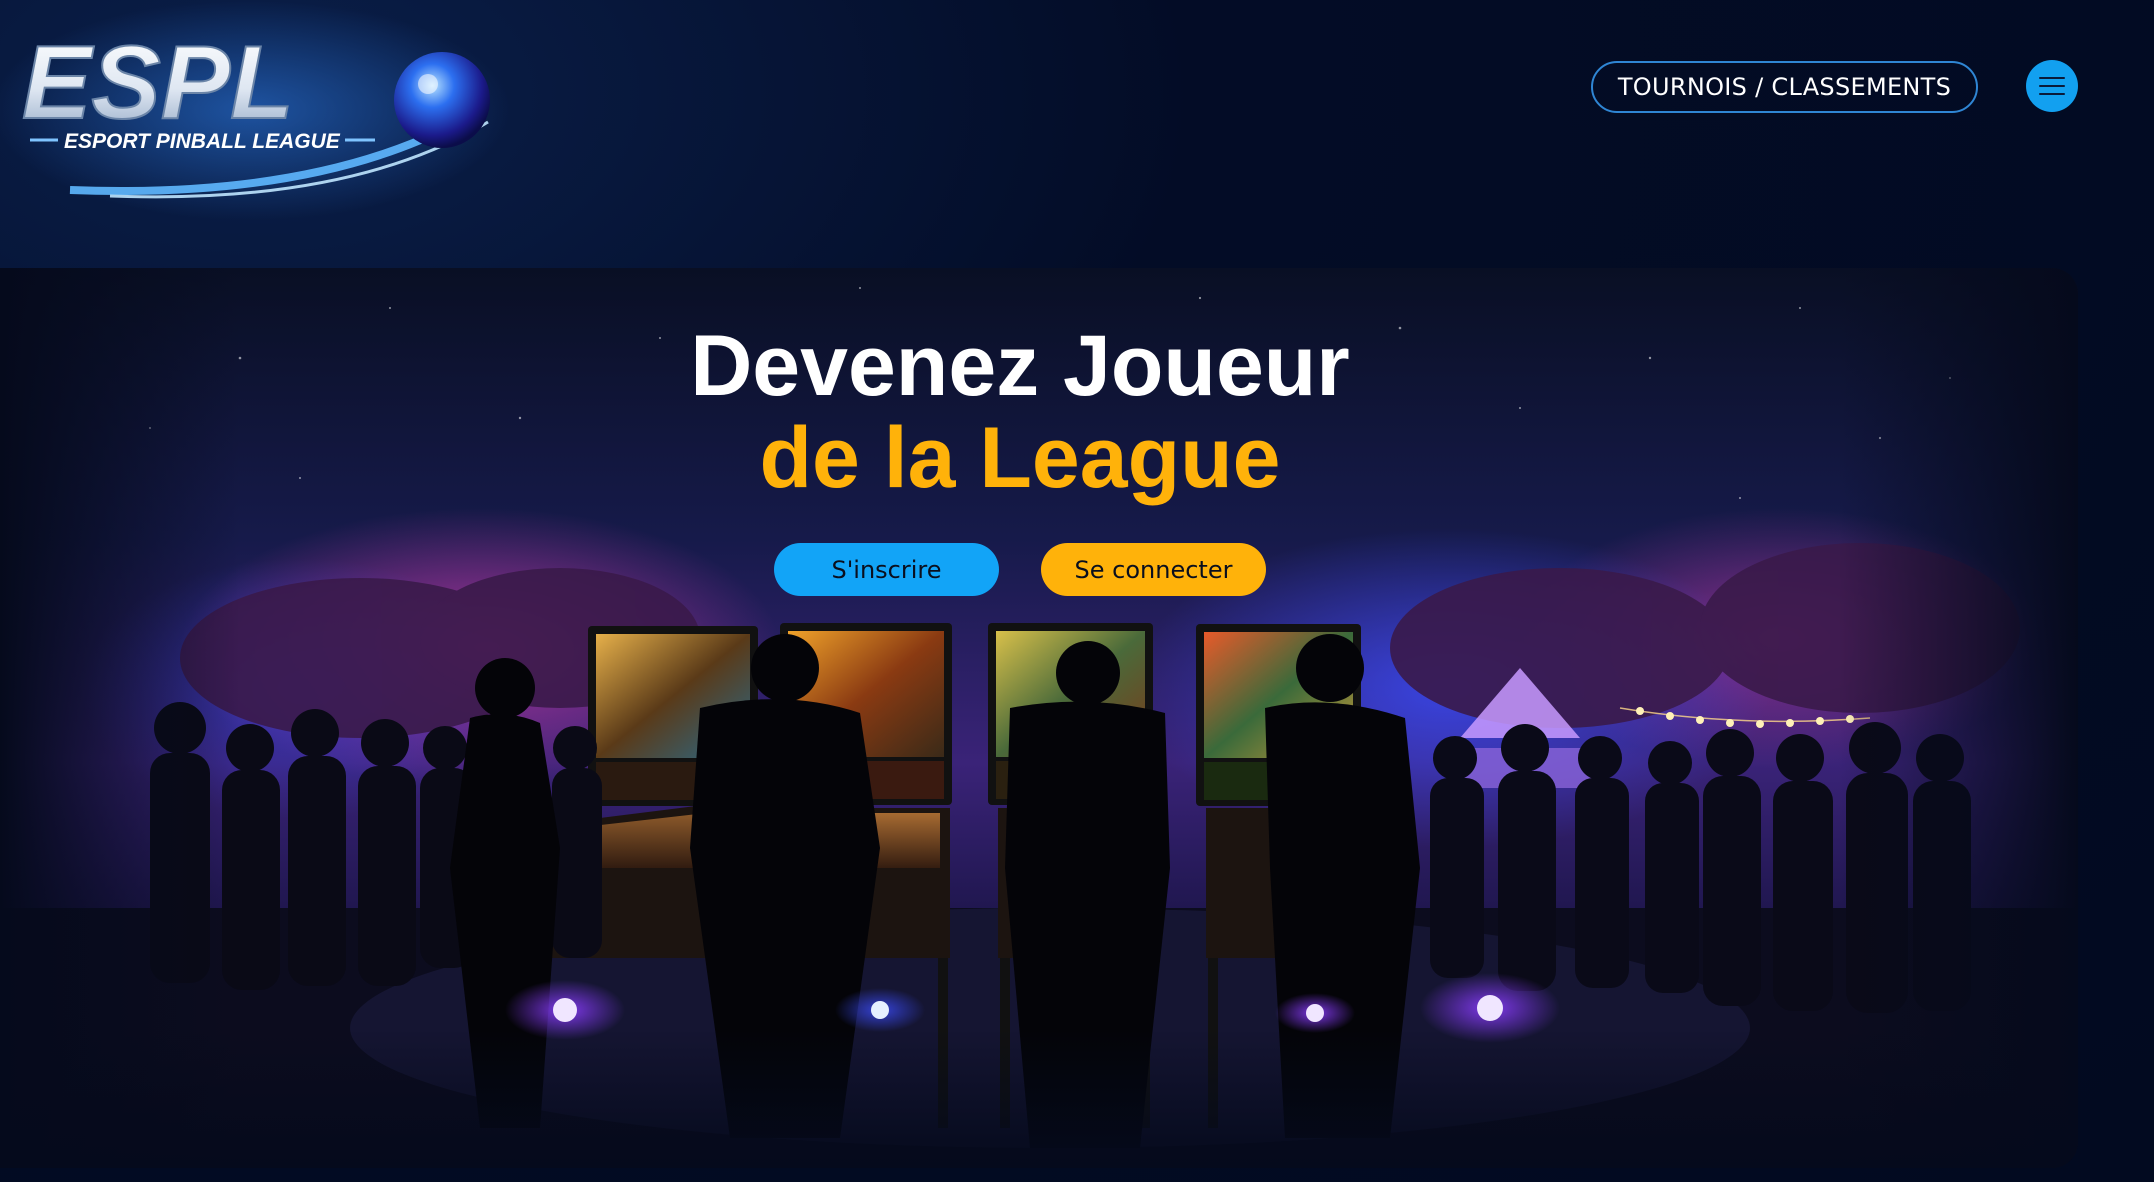  I want to click on login-button: Se connecter, so click(1153, 569).